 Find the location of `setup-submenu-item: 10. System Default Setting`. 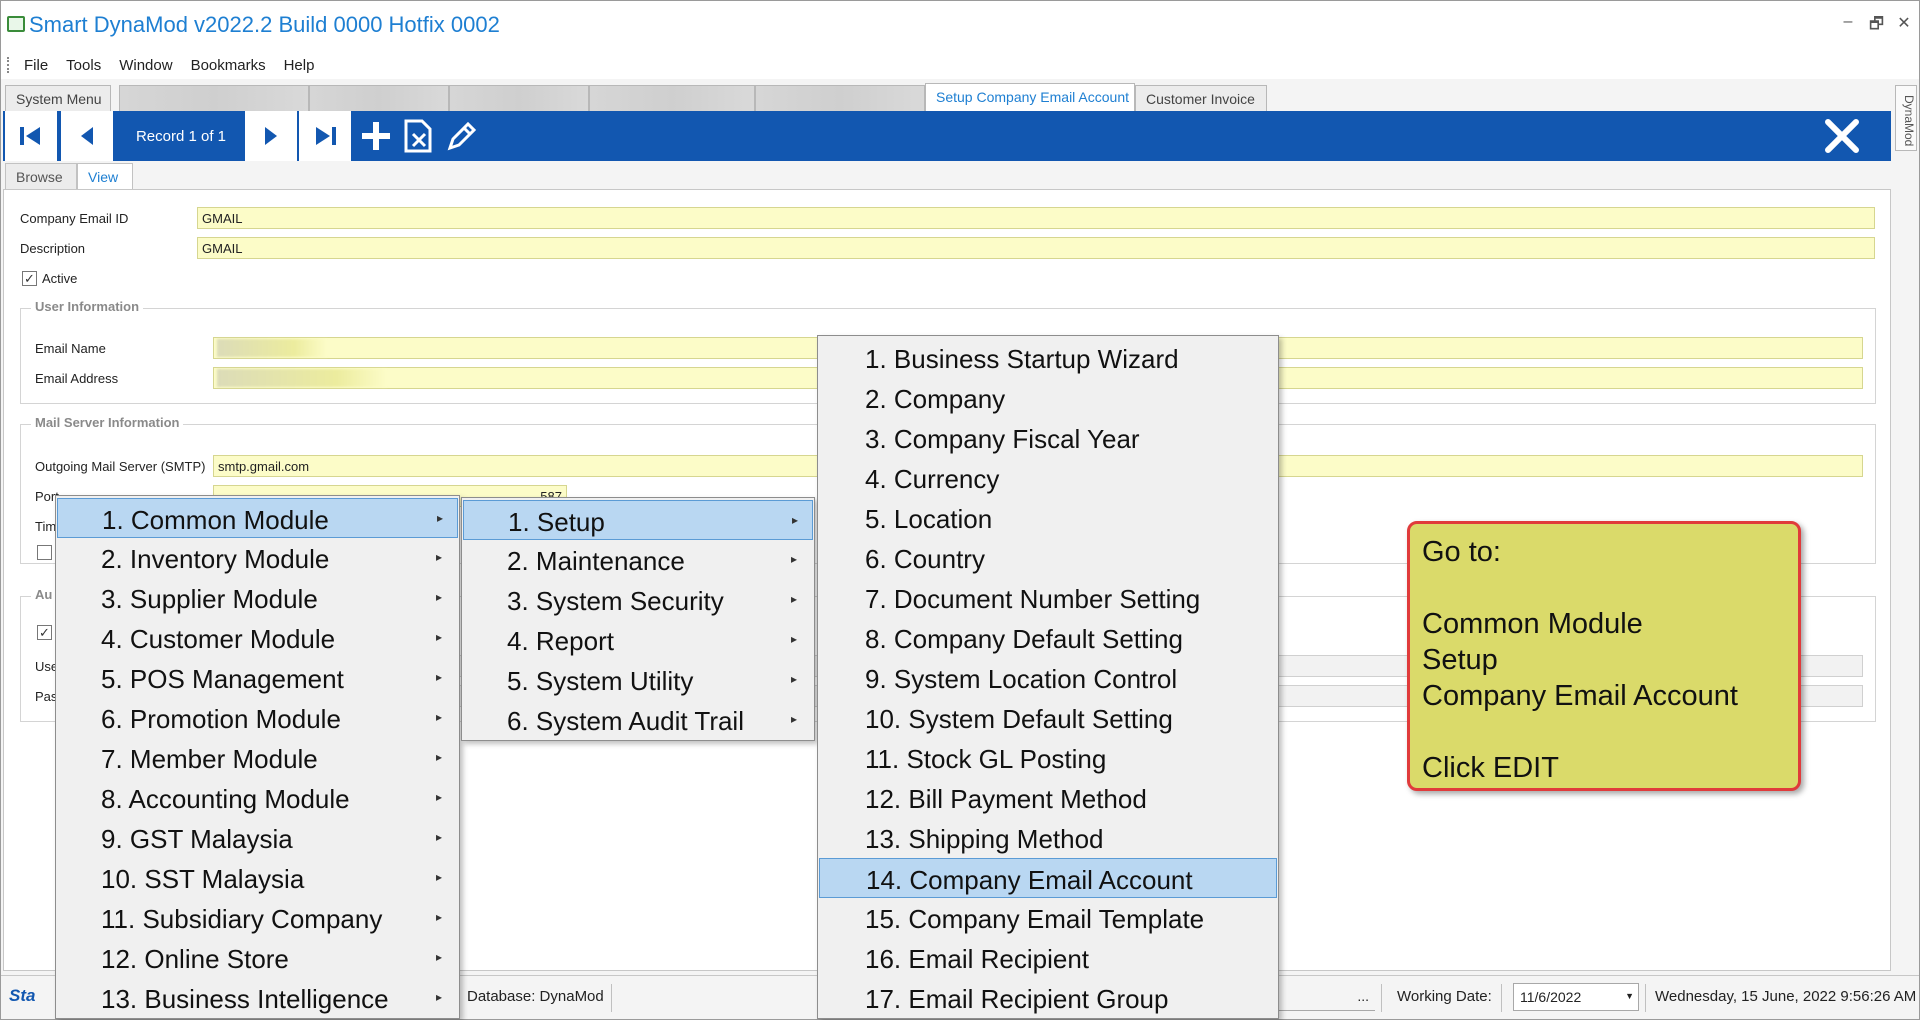

setup-submenu-item: 10. System Default Setting is located at coordinates (1048, 718).